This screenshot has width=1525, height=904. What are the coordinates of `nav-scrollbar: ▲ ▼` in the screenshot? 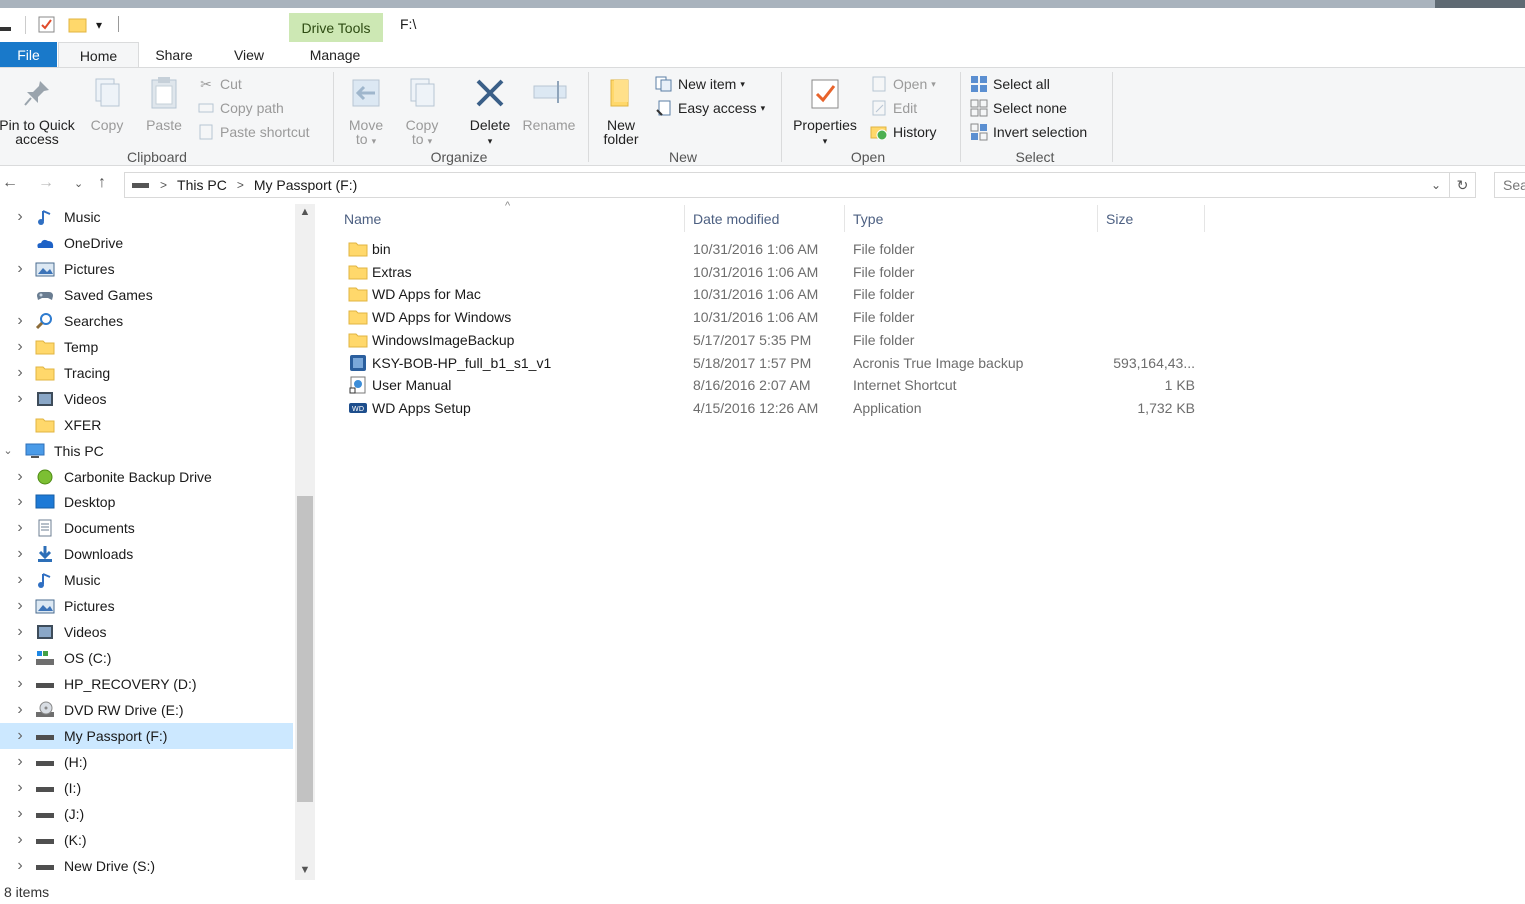 It's located at (305, 542).